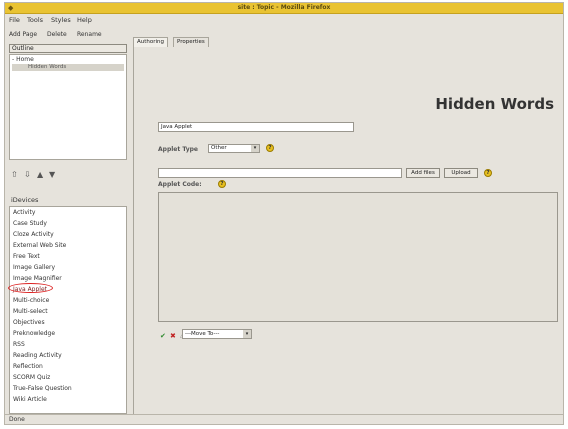 This screenshot has height=429, width=568. I want to click on idevice-item: Case Study, so click(30, 223).